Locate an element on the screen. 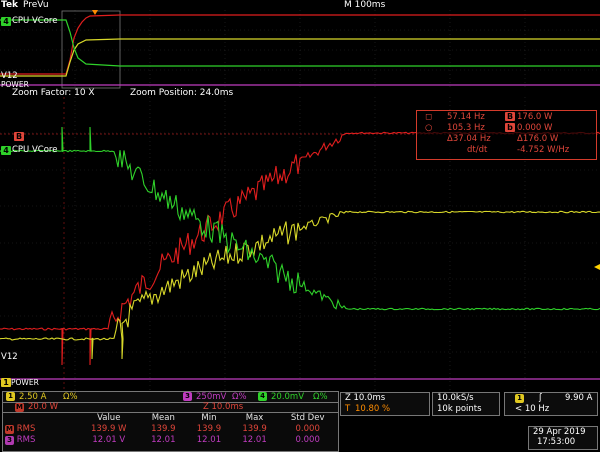 Image resolution: width=600 pixels, height=452 pixels. cursor-delta-freq: Δ37.04 Hz is located at coordinates (469, 139).